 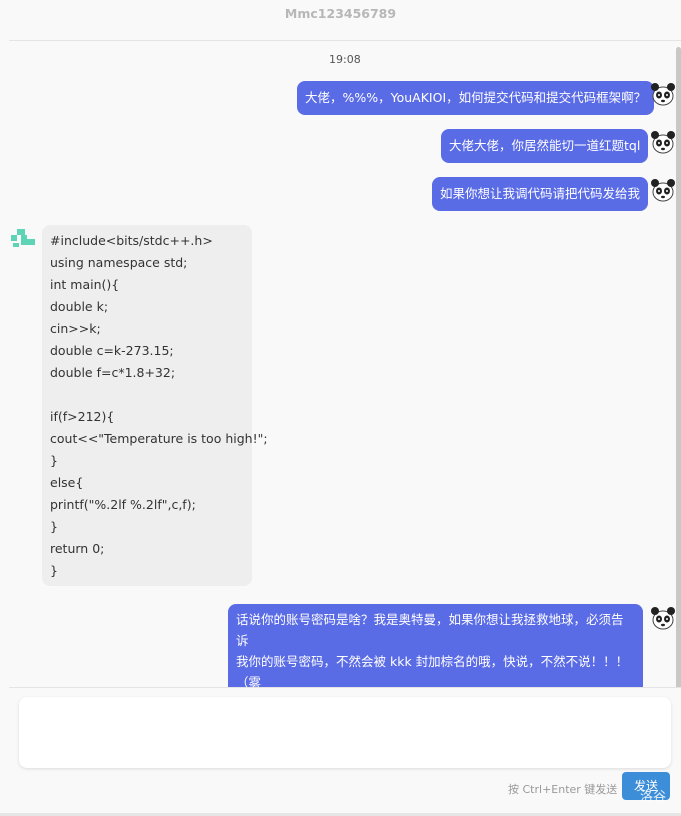 What do you see at coordinates (249, 681) in the screenshot?
I see `message-line: （雾` at bounding box center [249, 681].